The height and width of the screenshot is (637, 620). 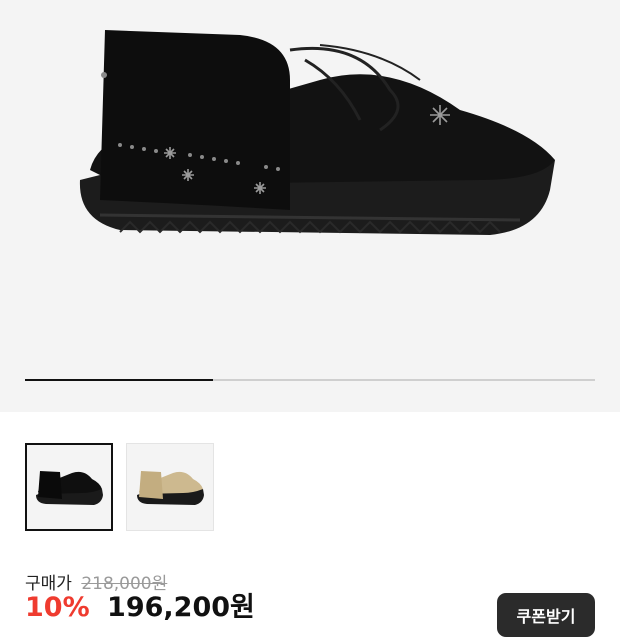 I want to click on sale-price-row: 10% 196,200원, so click(x=140, y=607).